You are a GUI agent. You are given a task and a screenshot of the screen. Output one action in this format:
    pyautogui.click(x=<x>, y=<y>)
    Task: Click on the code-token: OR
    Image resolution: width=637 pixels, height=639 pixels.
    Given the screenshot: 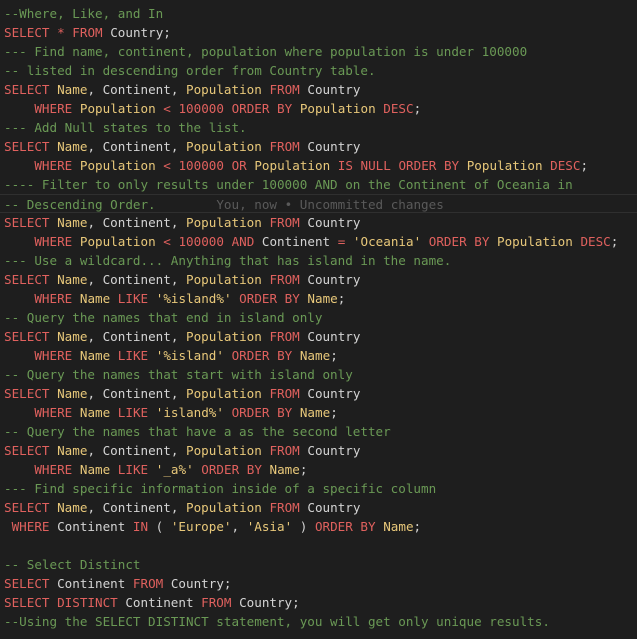 What is the action you would take?
    pyautogui.click(x=239, y=165)
    